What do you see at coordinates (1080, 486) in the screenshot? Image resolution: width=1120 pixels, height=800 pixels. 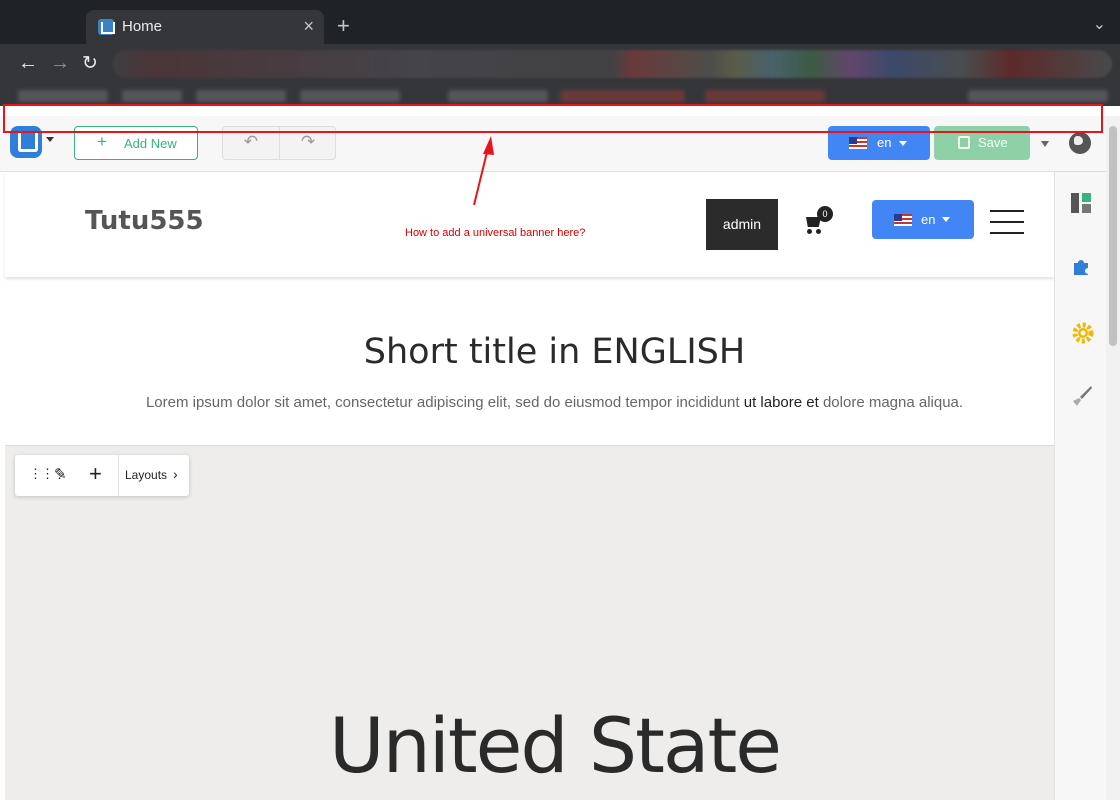 I see `editor-side-panel` at bounding box center [1080, 486].